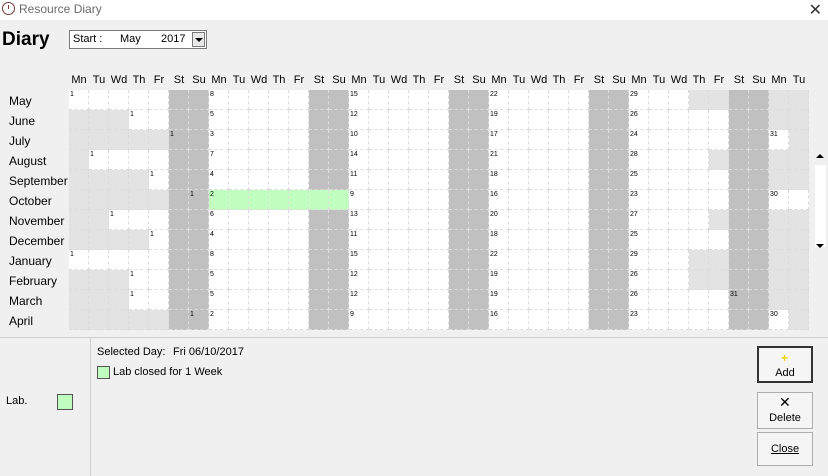 The image size is (828, 476). Describe the element at coordinates (219, 100) in the screenshot. I see `day-cell: 8` at that location.